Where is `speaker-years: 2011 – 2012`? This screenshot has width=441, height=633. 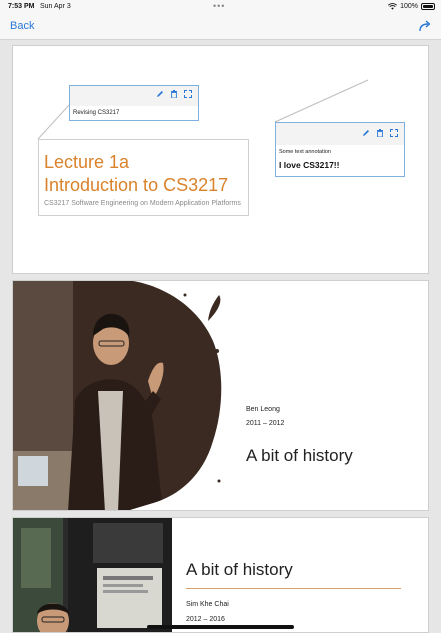
speaker-years: 2011 – 2012 is located at coordinates (265, 423).